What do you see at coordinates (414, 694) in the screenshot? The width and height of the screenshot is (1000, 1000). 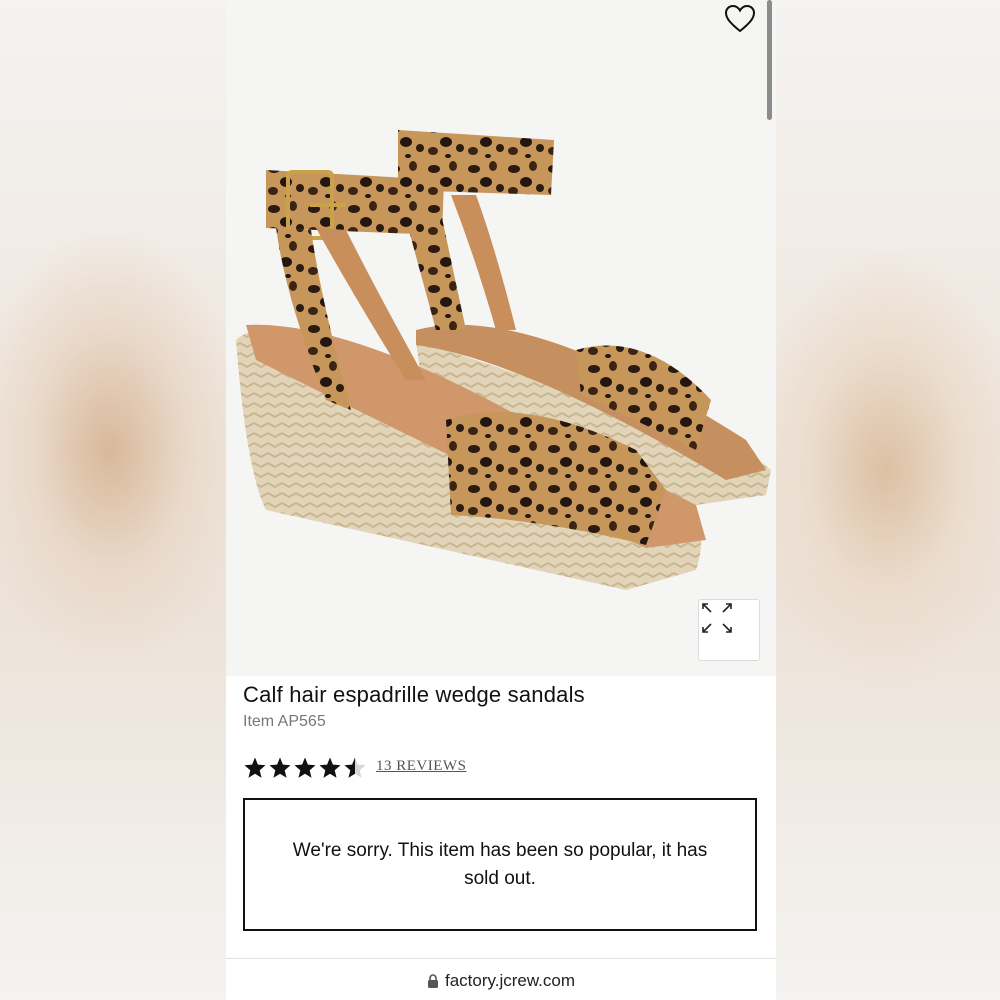 I see `product-title: Calf hair espadrille wedge sandals` at bounding box center [414, 694].